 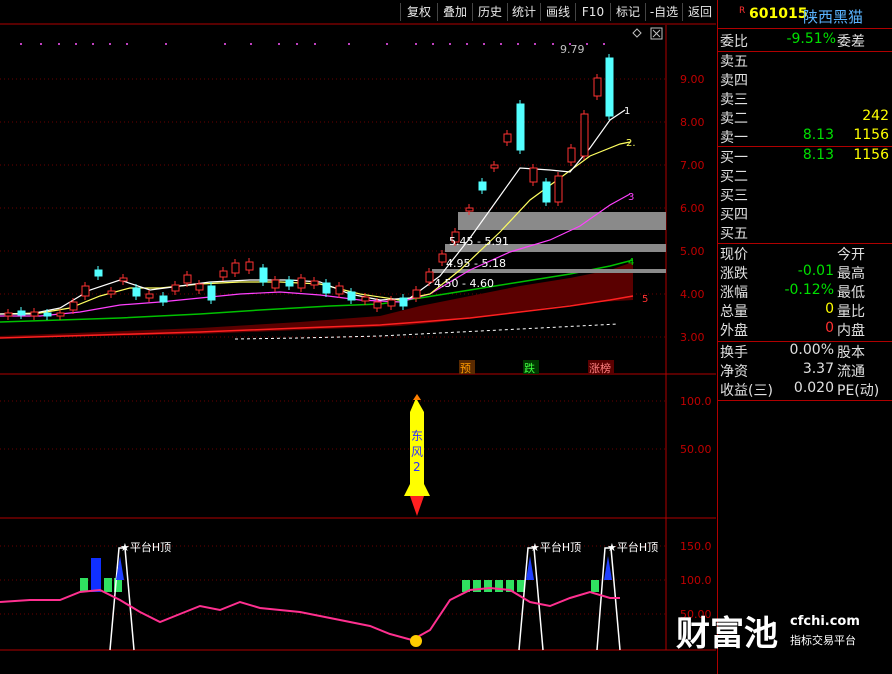 What do you see at coordinates (825, 621) in the screenshot?
I see `watermark-domain: cfchi.com` at bounding box center [825, 621].